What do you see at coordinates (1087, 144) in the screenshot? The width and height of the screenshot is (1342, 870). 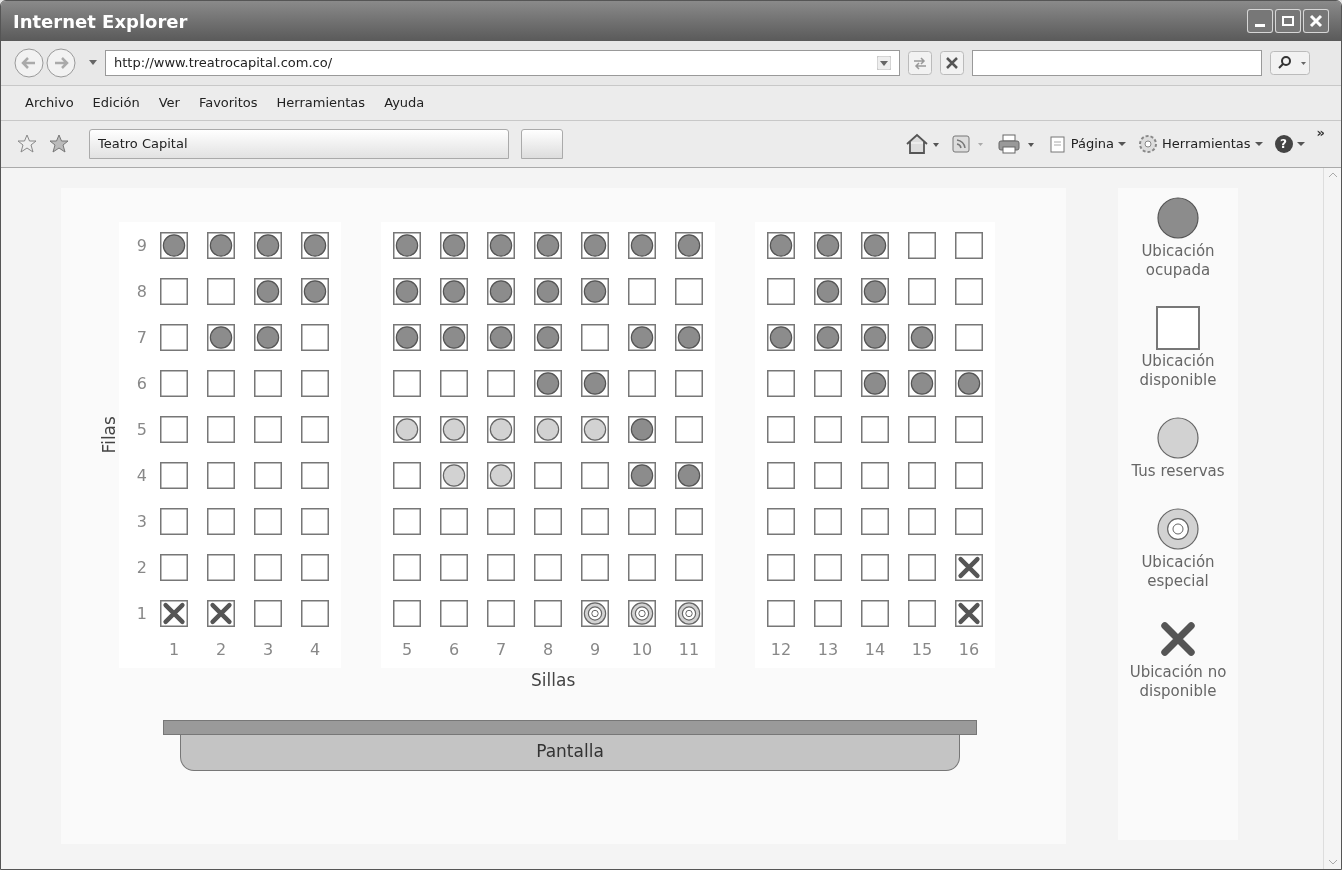 I see `page-menu-button: Página` at bounding box center [1087, 144].